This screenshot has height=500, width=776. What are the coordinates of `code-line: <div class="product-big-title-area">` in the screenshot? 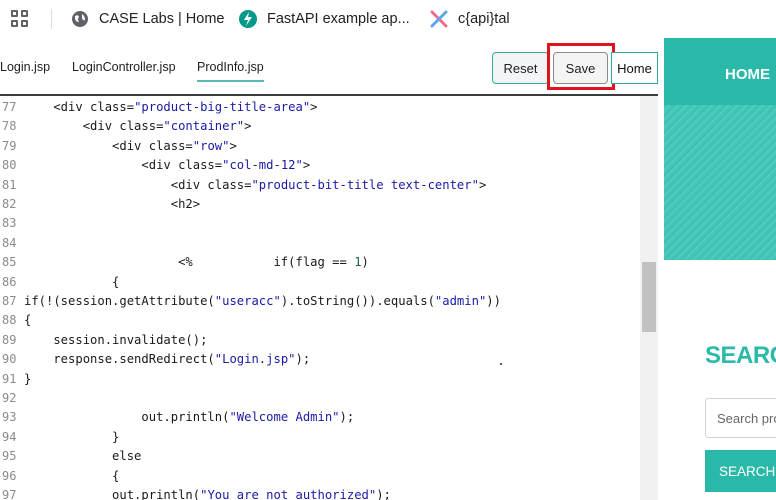 It's located at (170, 107).